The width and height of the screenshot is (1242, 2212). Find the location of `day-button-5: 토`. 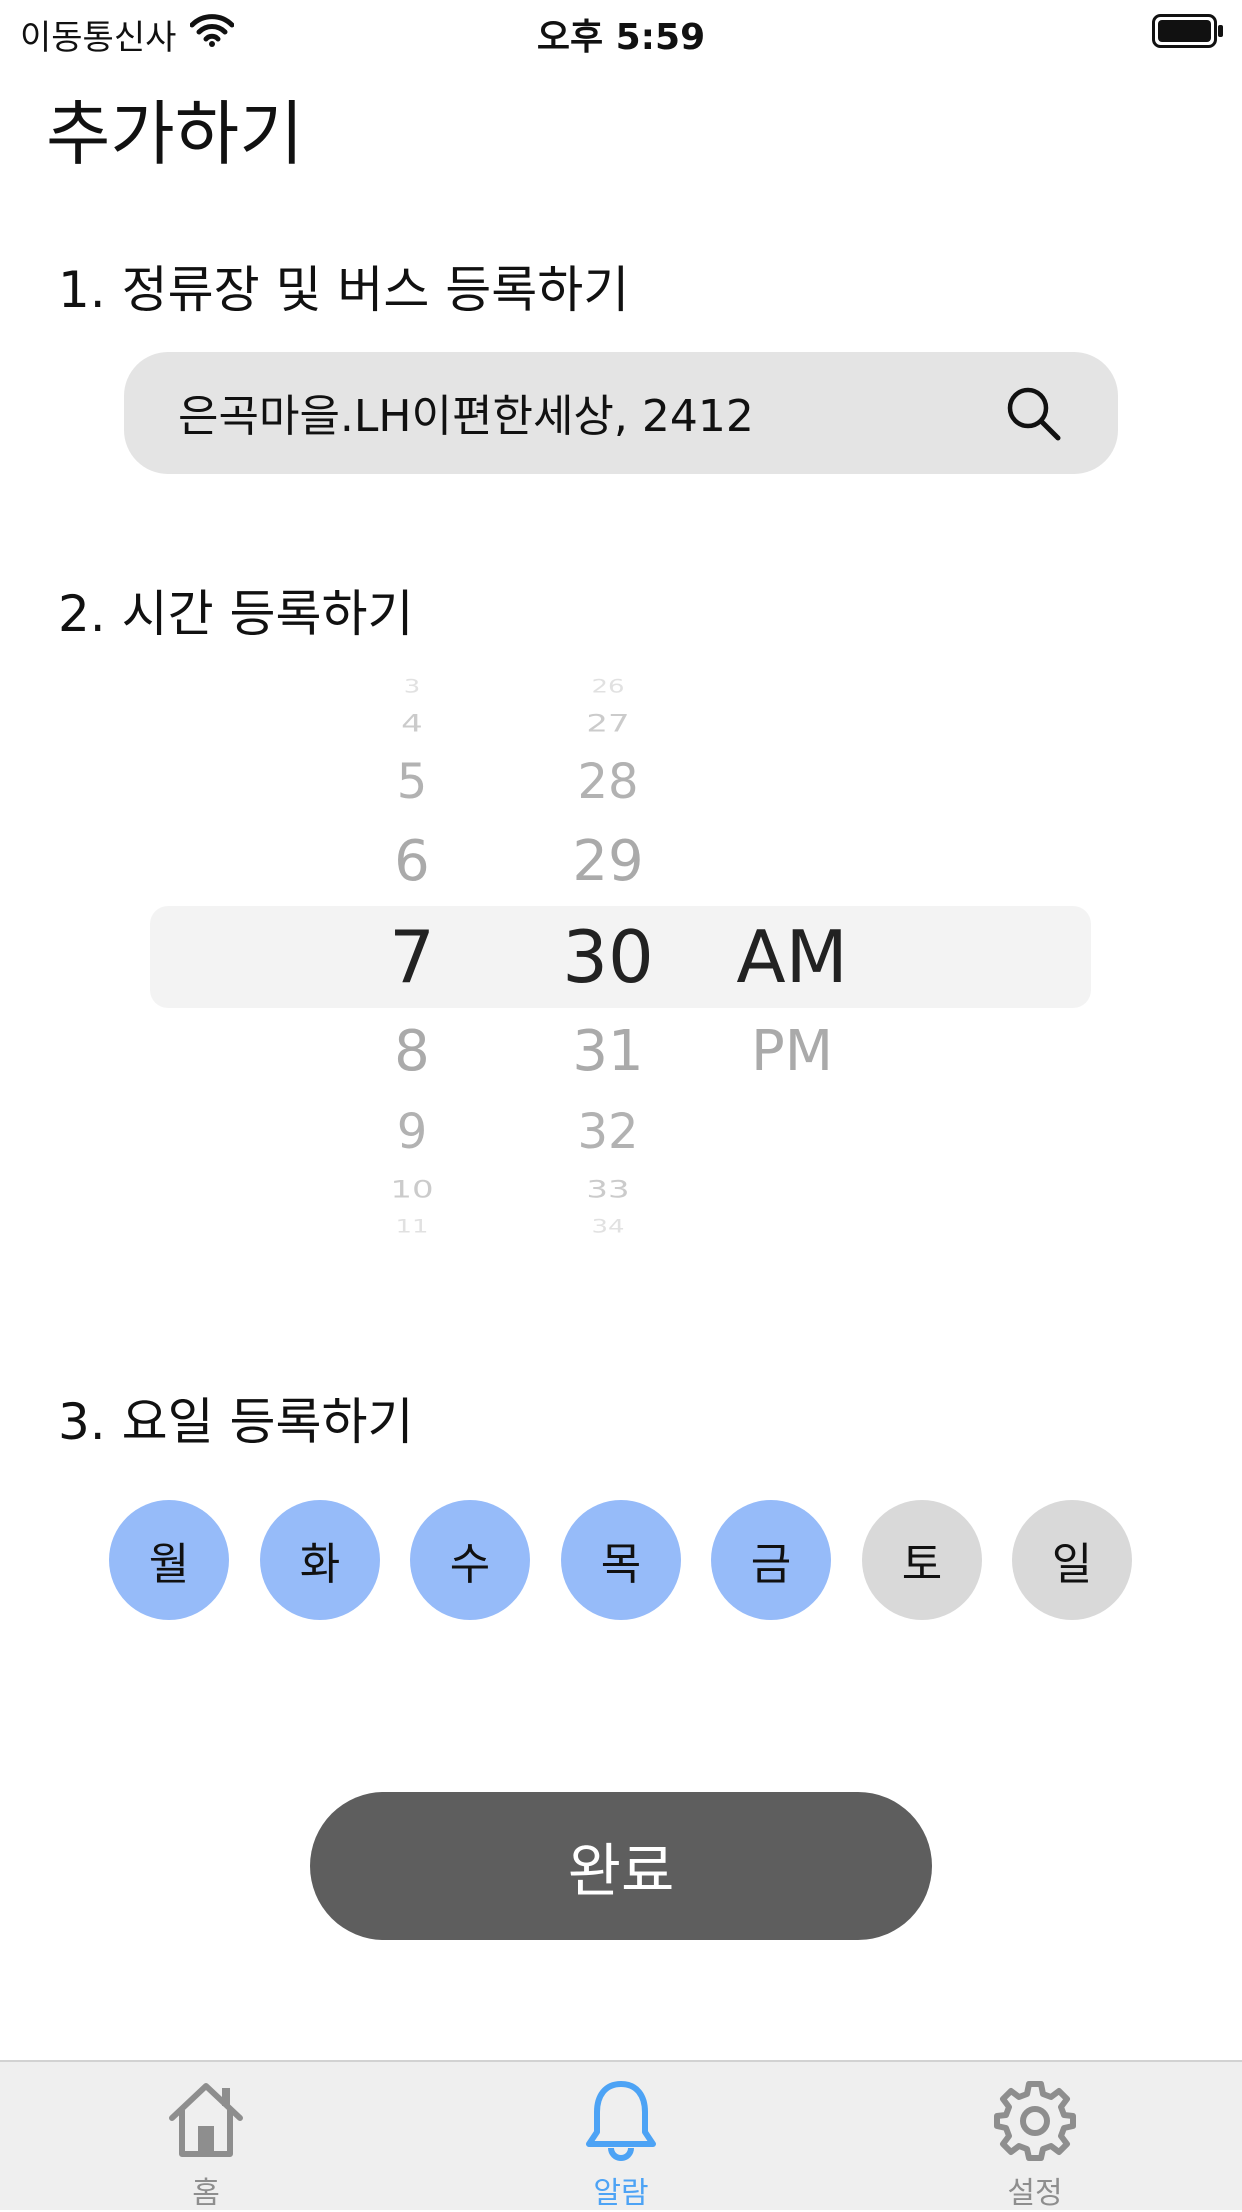

day-button-5: 토 is located at coordinates (922, 1560).